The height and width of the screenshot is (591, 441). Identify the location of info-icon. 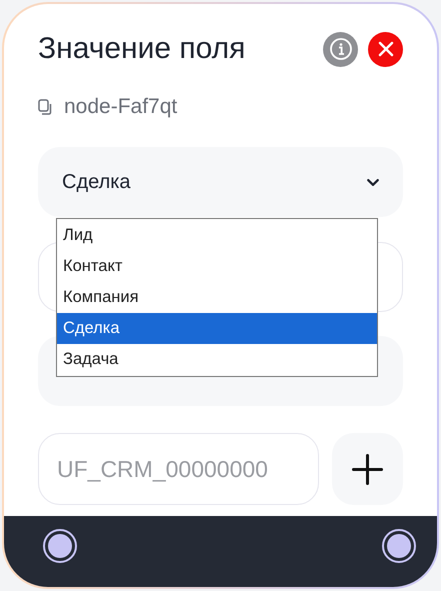
(340, 49).